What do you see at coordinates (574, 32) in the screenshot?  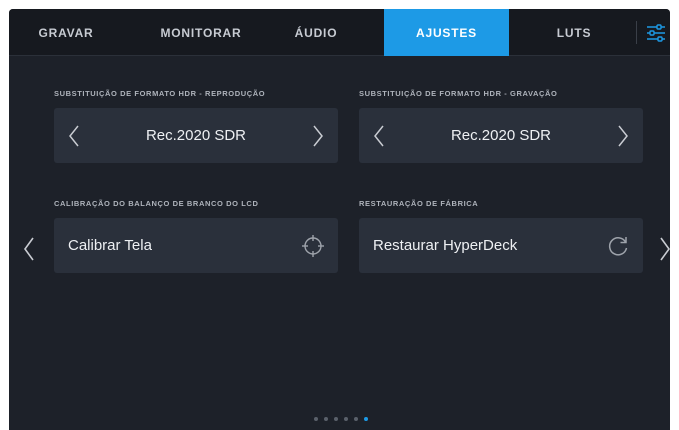 I see `tab-luts: LUTS` at bounding box center [574, 32].